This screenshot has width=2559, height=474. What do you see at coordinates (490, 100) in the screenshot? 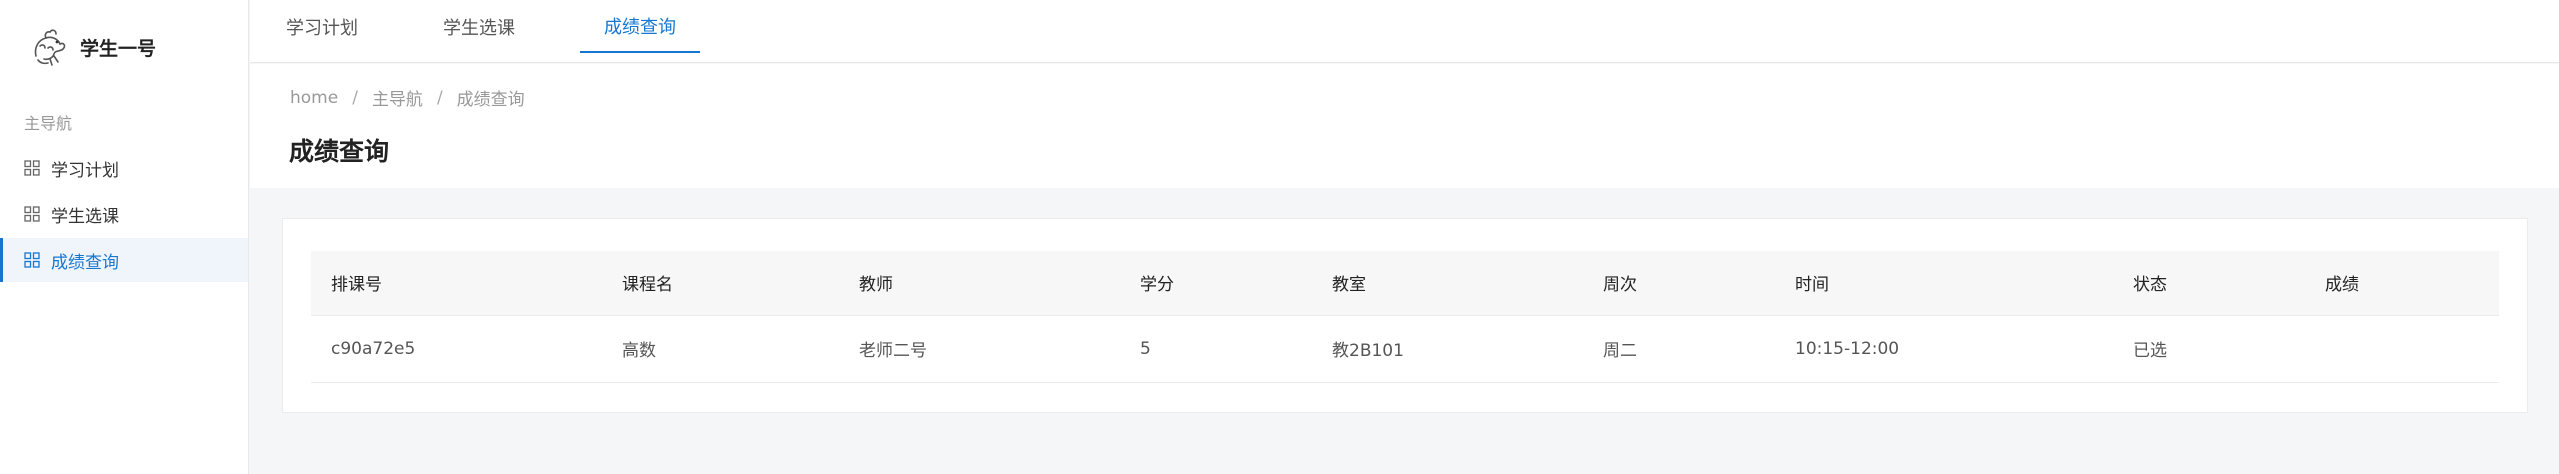
I see `breadcrumb-current: 成绩查询` at bounding box center [490, 100].